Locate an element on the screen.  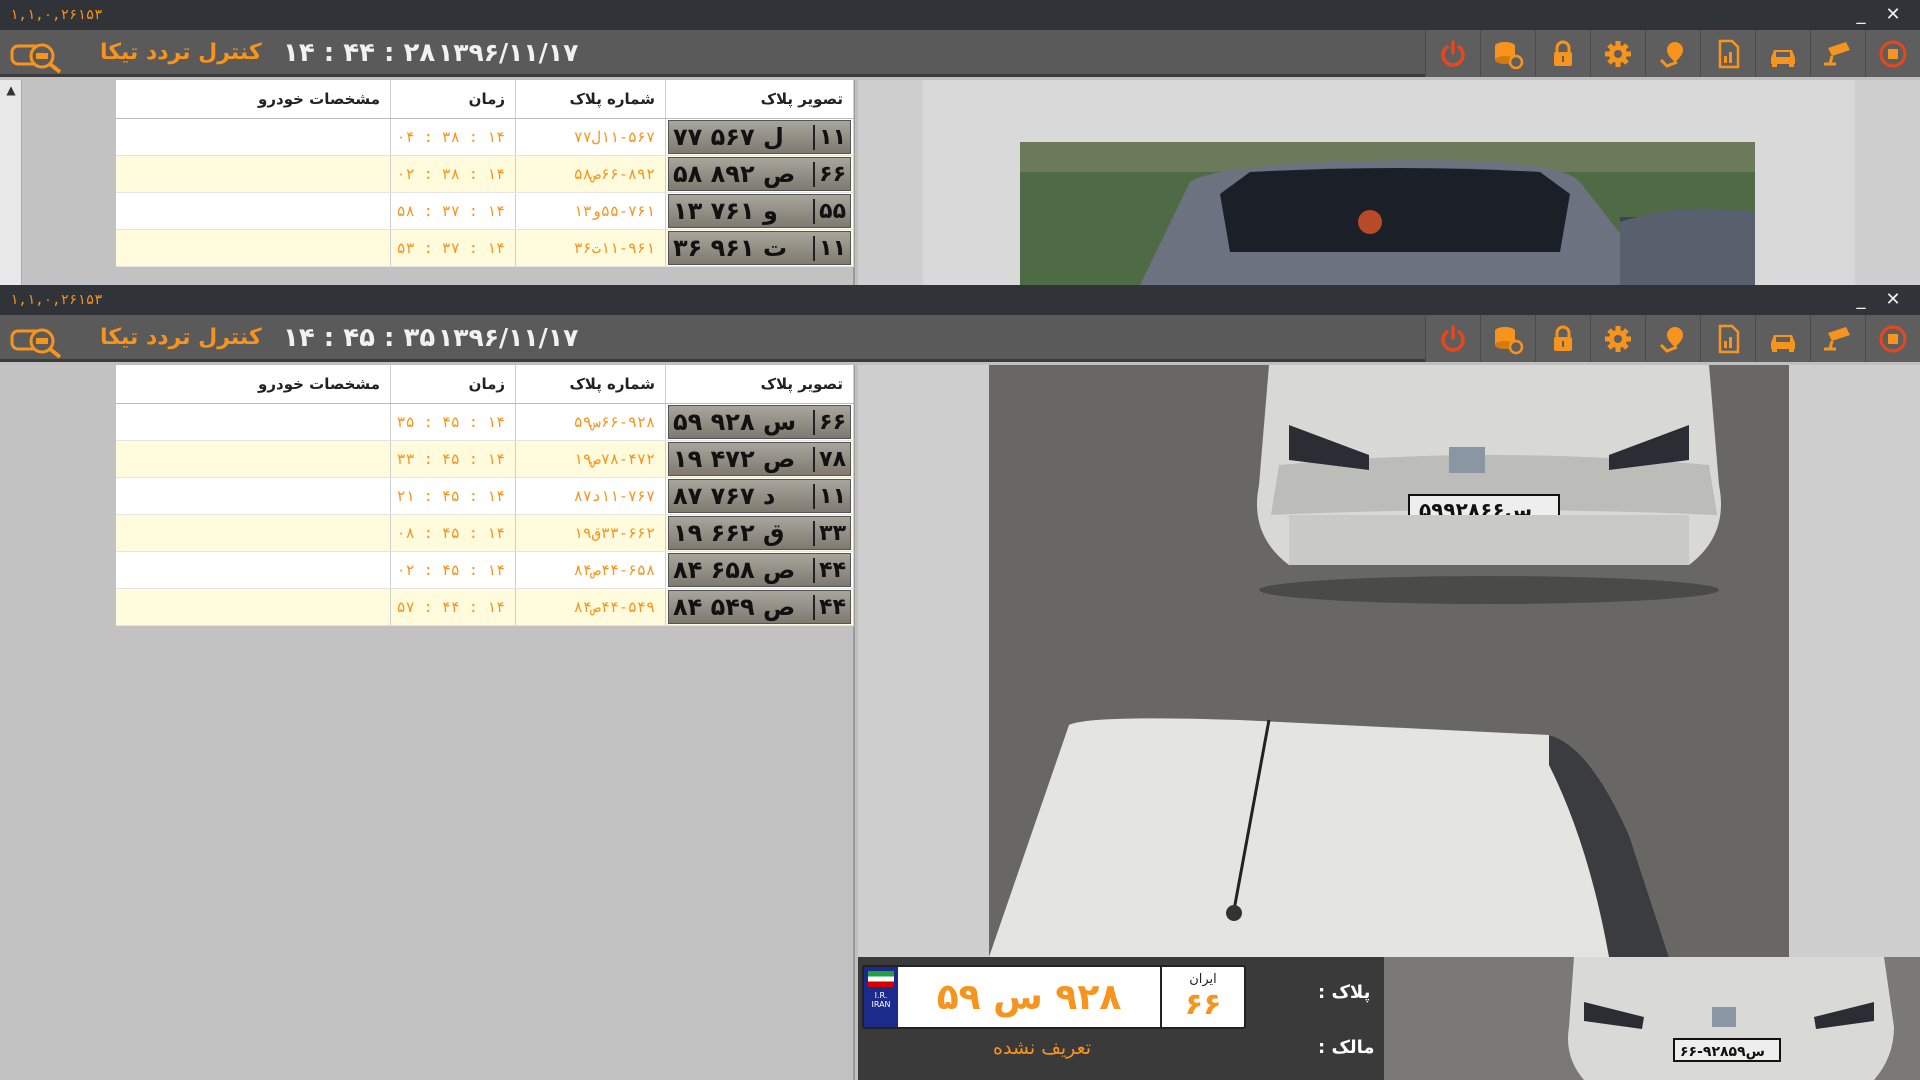
plate-image-main: ۵۹ س ۹۲۸ is located at coordinates (735, 422).